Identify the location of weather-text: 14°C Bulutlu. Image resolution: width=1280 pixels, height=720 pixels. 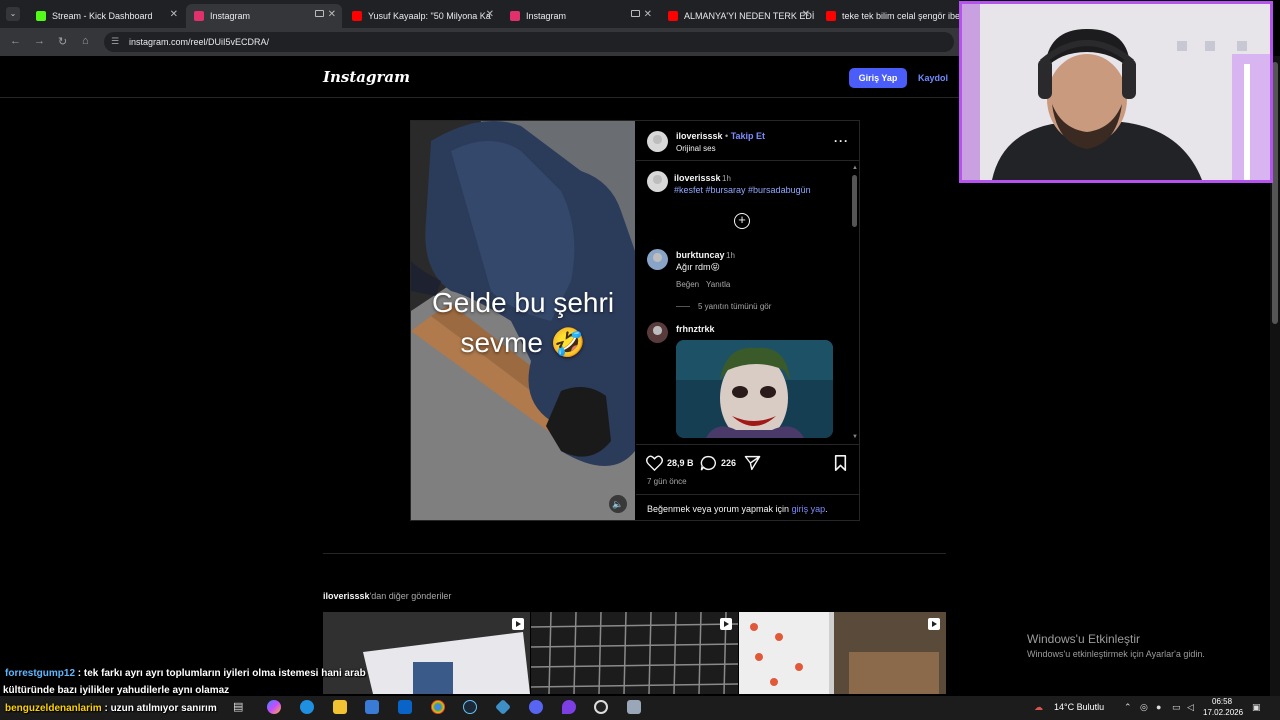
(1079, 707).